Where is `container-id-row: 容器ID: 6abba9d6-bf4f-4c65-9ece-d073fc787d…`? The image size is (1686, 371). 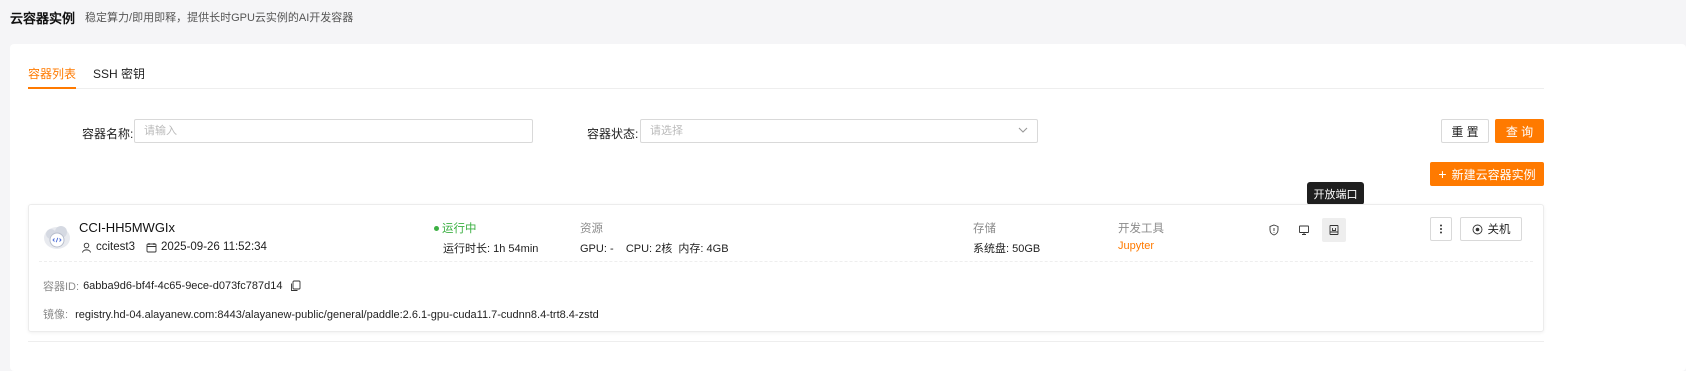
container-id-row: 容器ID: 6abba9d6-bf4f-4c65-9ece-d073fc787d… is located at coordinates (172, 286).